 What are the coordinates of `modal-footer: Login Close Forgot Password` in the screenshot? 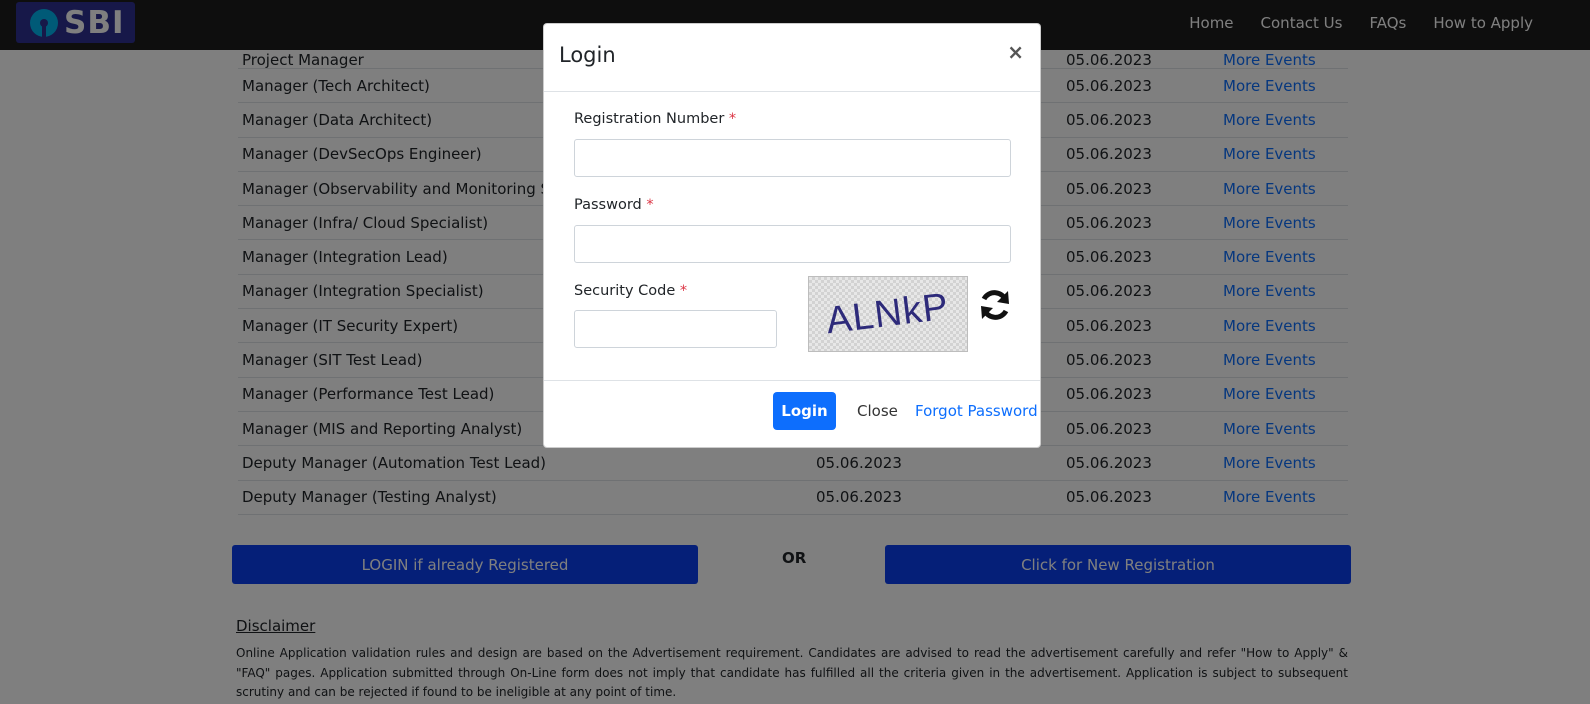 It's located at (792, 414).